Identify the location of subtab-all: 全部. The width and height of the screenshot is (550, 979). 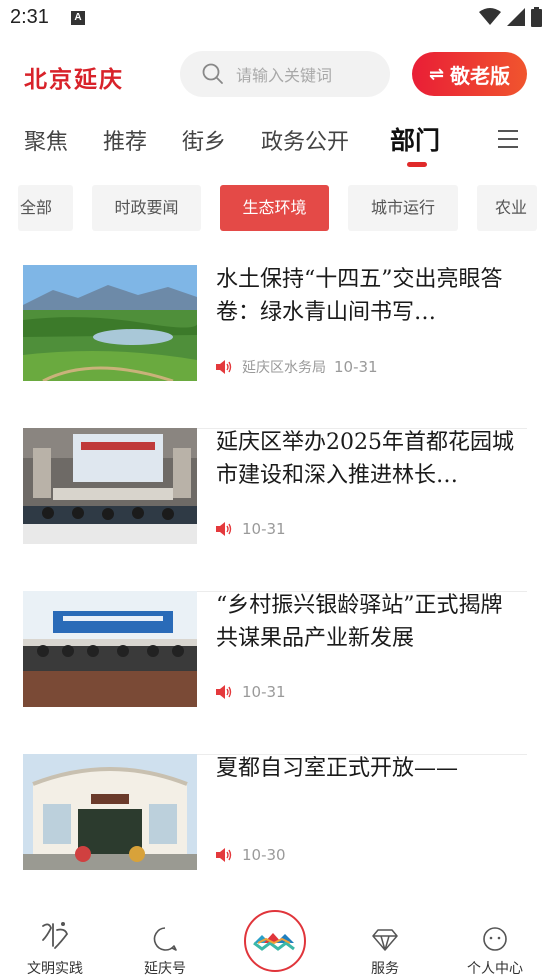
(45, 208).